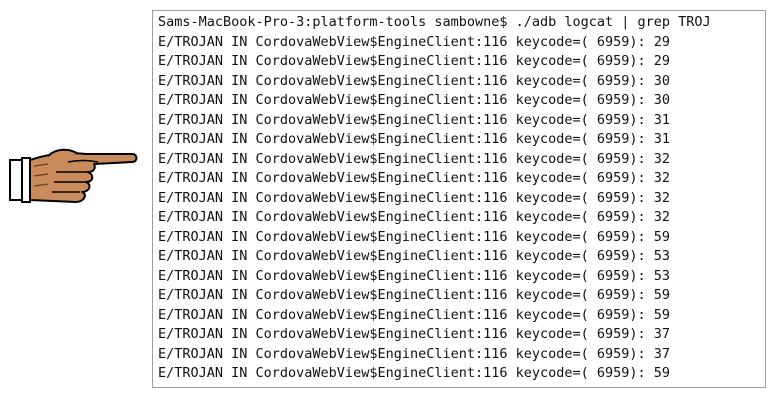 This screenshot has width=780, height=402. I want to click on pointing-hand-icon, so click(73, 176).